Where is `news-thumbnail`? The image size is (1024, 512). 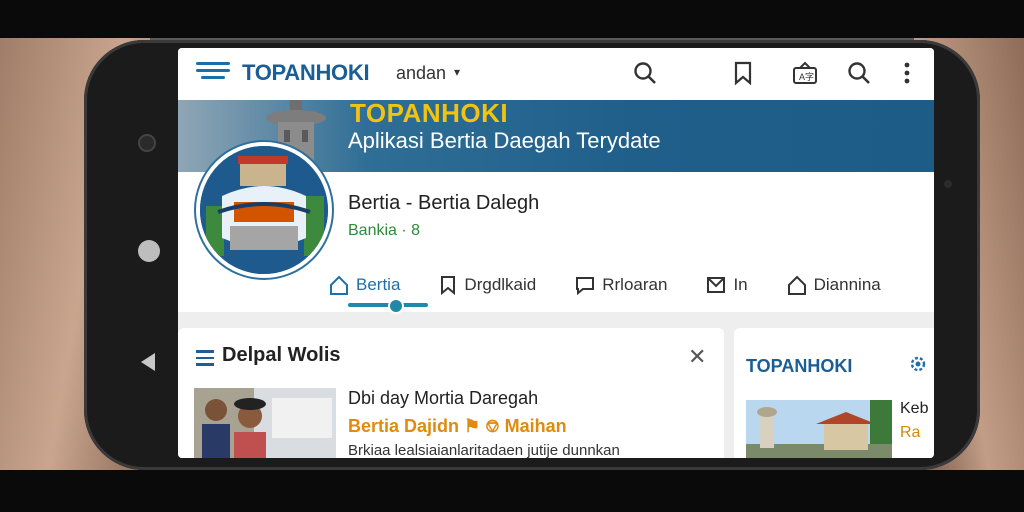
news-thumbnail is located at coordinates (265, 423).